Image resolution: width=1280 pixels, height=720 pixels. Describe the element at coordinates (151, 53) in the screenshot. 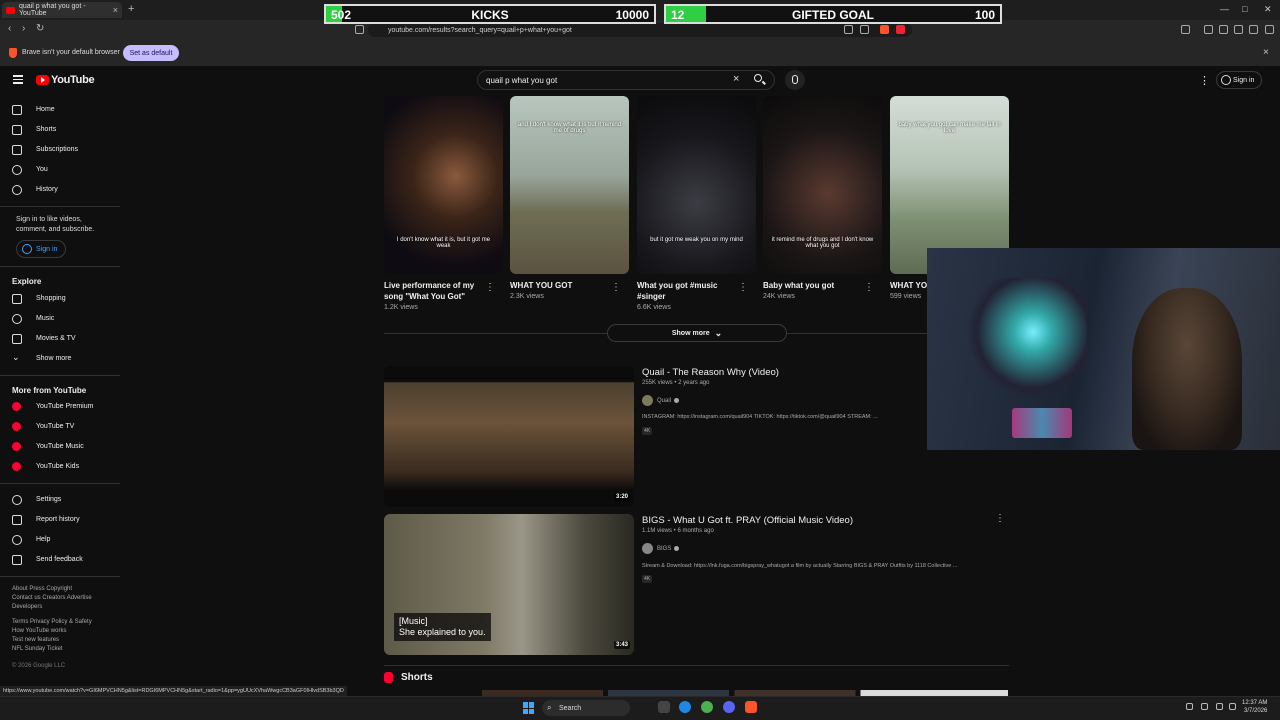

I see `set-default-button: Set as default` at that location.